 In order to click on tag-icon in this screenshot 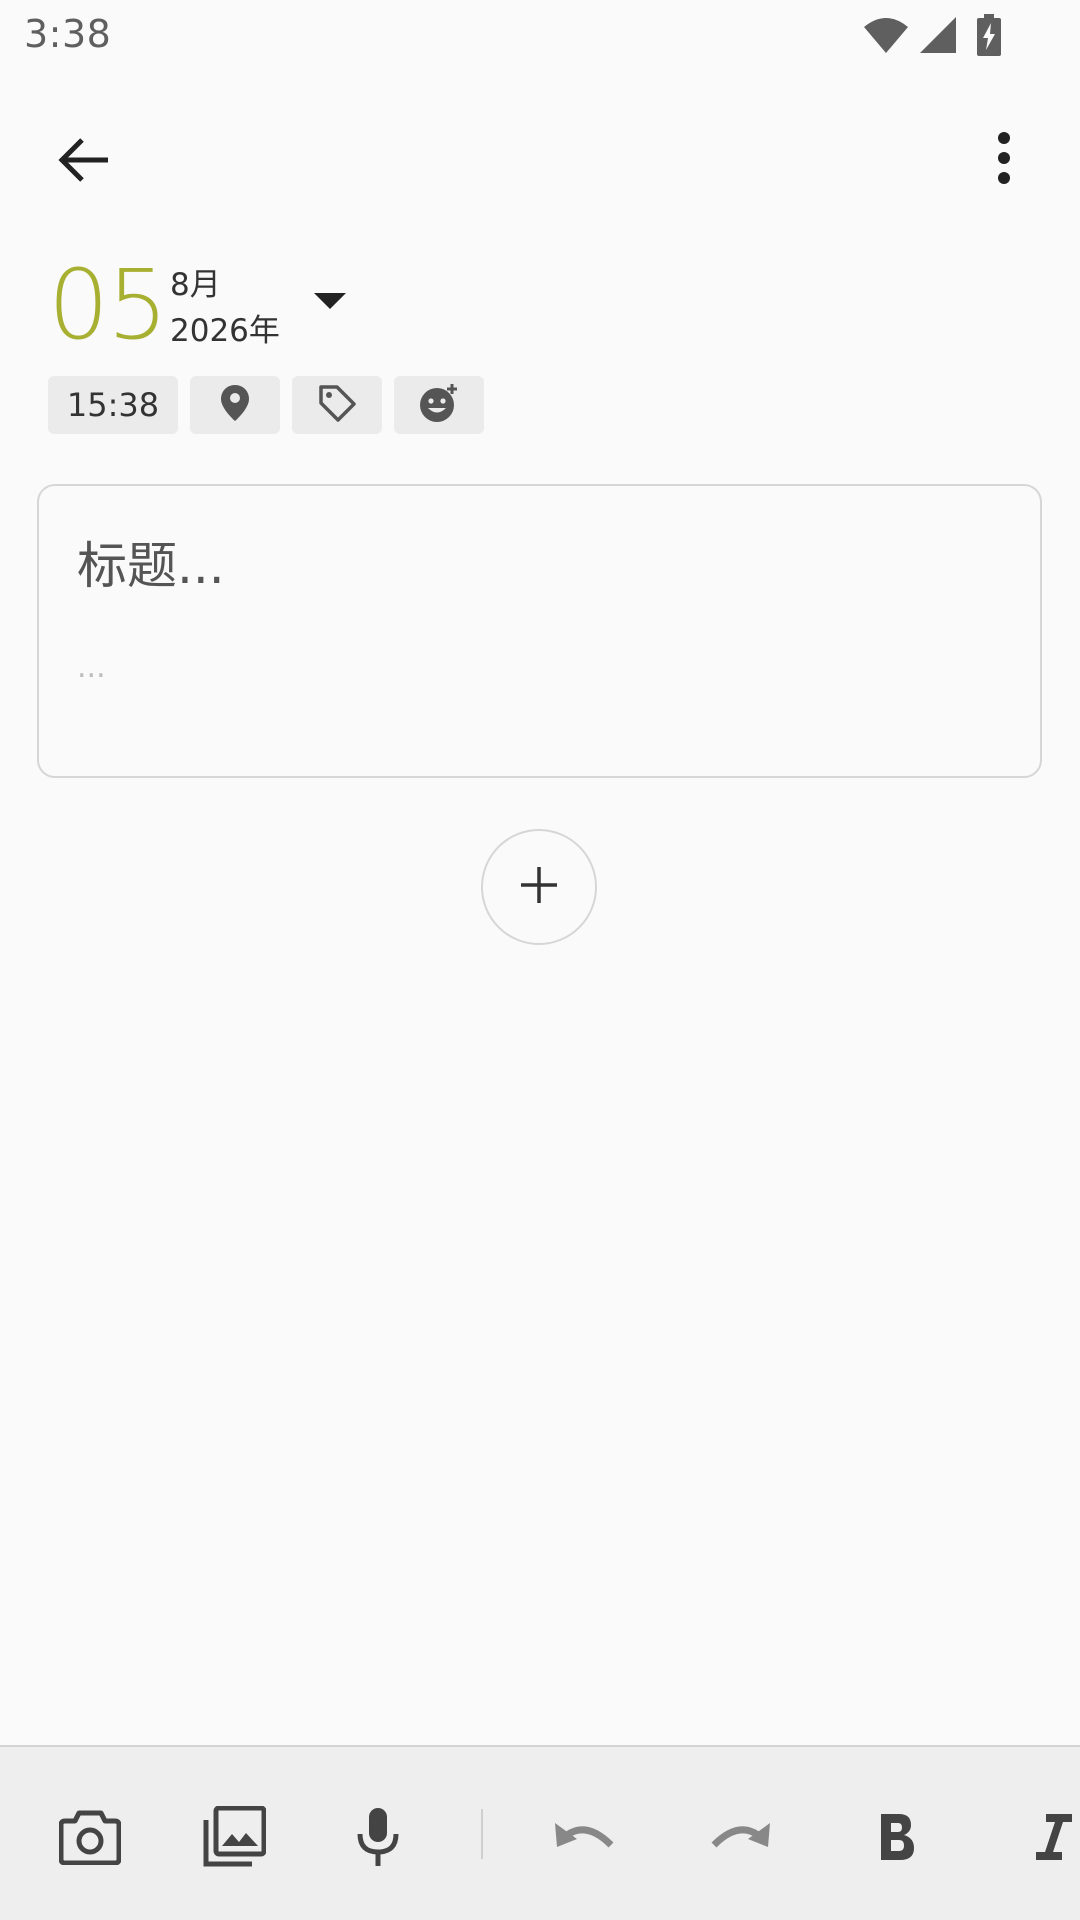, I will do `click(337, 405)`.